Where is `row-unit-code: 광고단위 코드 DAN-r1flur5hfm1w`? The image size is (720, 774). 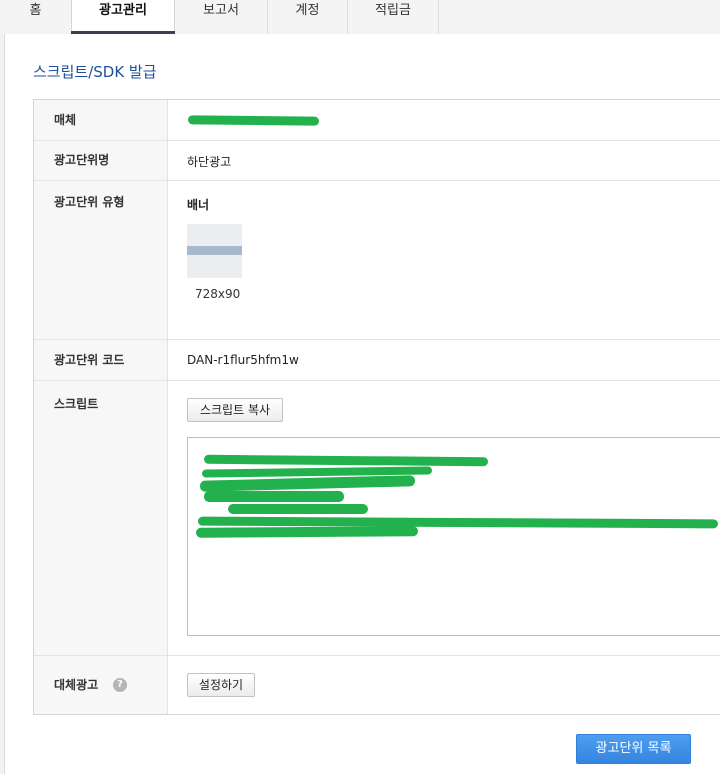 row-unit-code: 광고단위 코드 DAN-r1flur5hfm1w is located at coordinates (377, 360).